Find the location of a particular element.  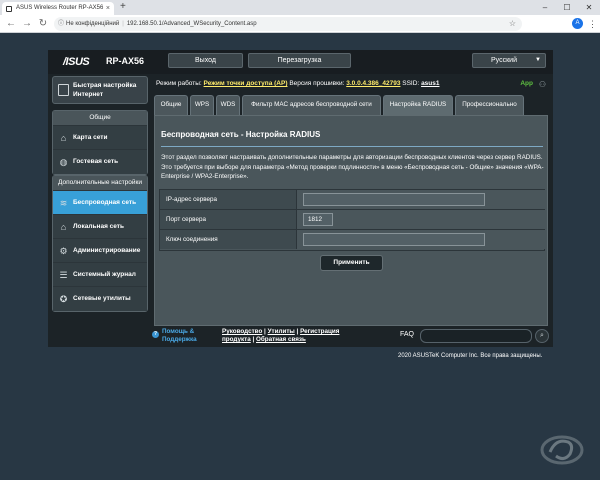

sidebar-item-label: Беспроводная сеть is located at coordinates (105, 202).